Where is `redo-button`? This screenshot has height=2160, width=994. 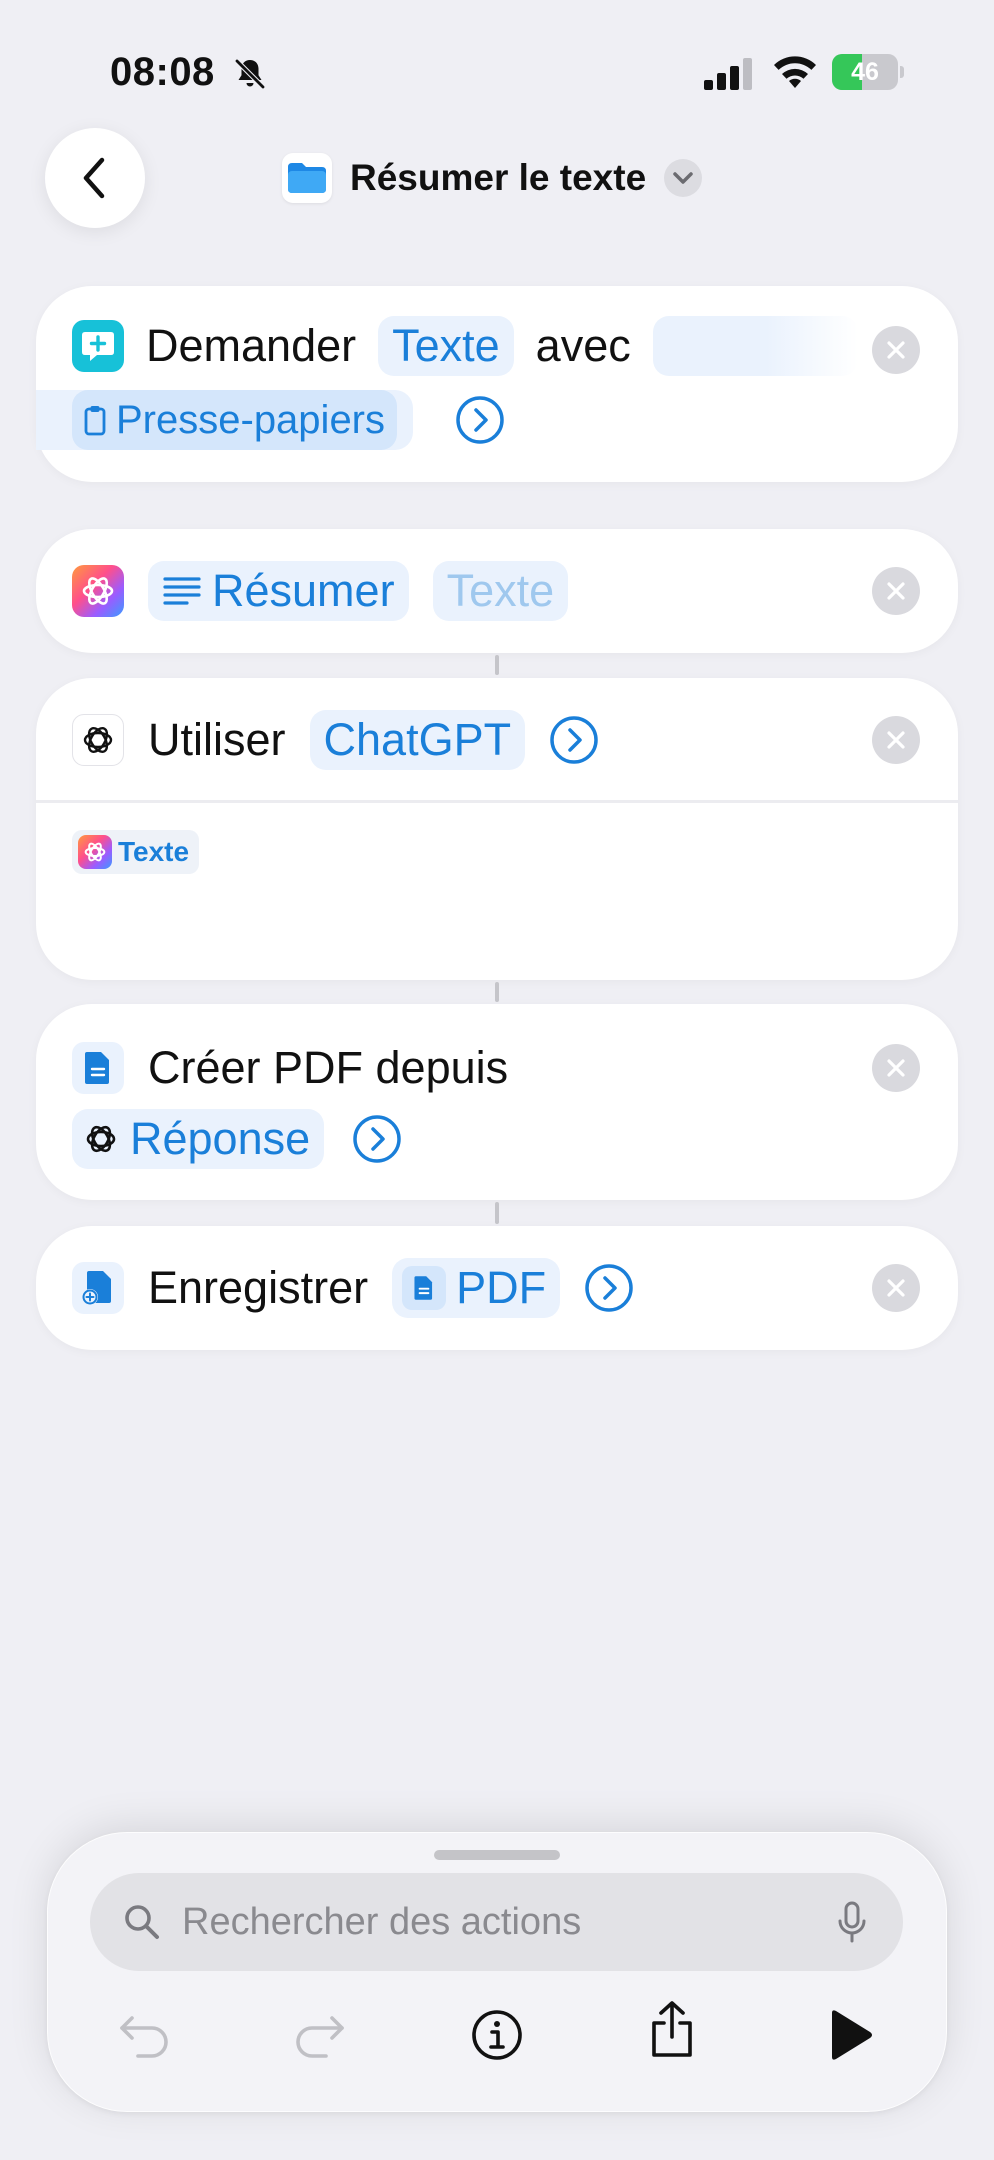
redo-button is located at coordinates (319, 2035).